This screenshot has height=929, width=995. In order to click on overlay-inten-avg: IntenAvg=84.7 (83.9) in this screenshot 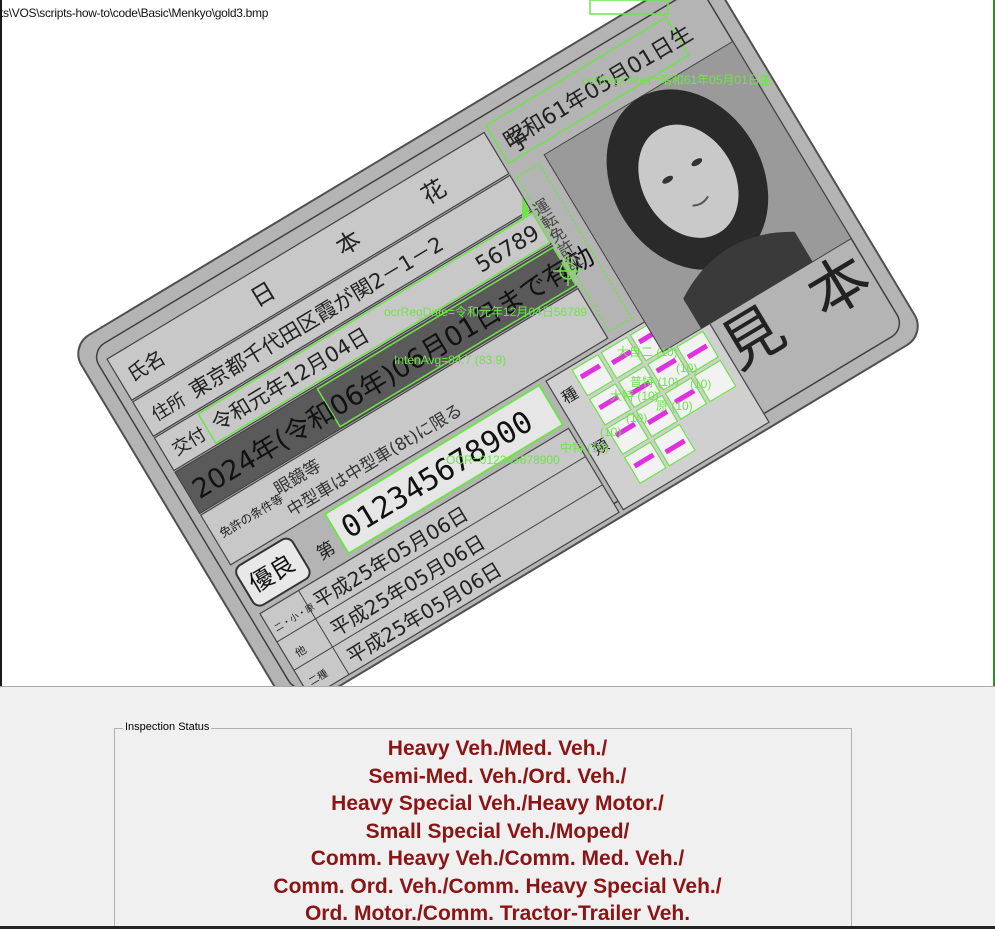, I will do `click(450, 360)`.